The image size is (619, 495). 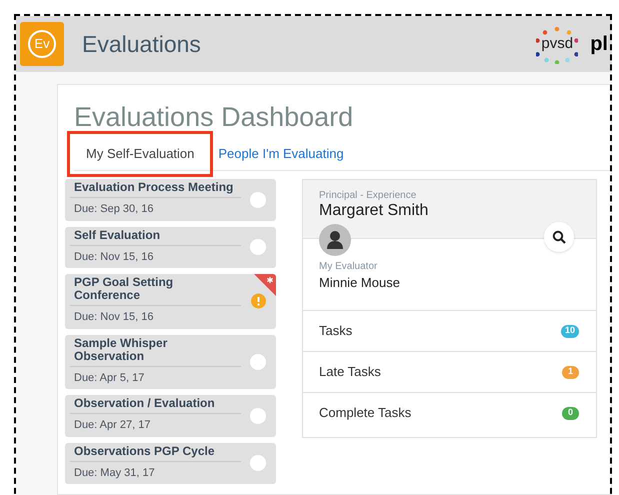 What do you see at coordinates (170, 415) in the screenshot?
I see `task-card: Observation / Evaluation Due: Apr 27, 17` at bounding box center [170, 415].